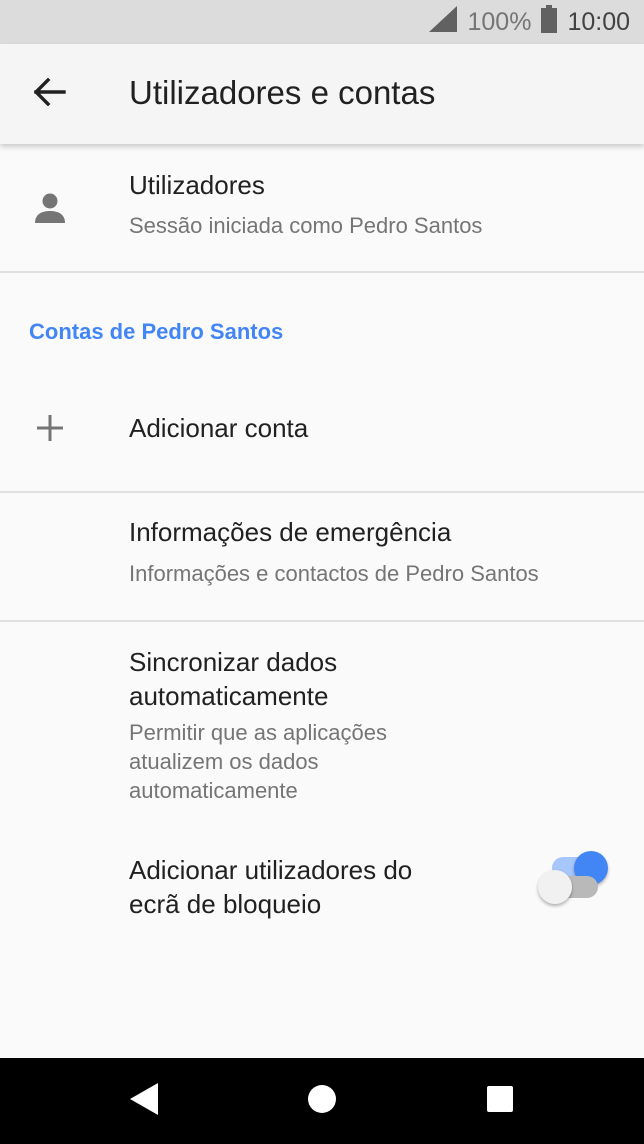 The height and width of the screenshot is (1144, 644). What do you see at coordinates (225, 904) in the screenshot?
I see `lockscreen-users-title-line2: ecrã de bloqueio` at bounding box center [225, 904].